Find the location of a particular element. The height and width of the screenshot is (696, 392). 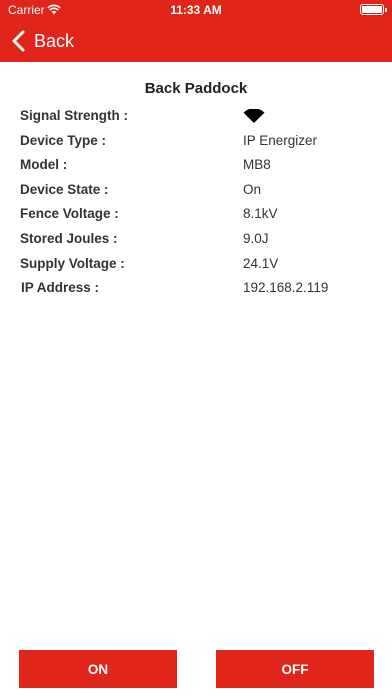

detail-row-supply-voltage: Supply Voltage : 24.1V is located at coordinates (196, 264).